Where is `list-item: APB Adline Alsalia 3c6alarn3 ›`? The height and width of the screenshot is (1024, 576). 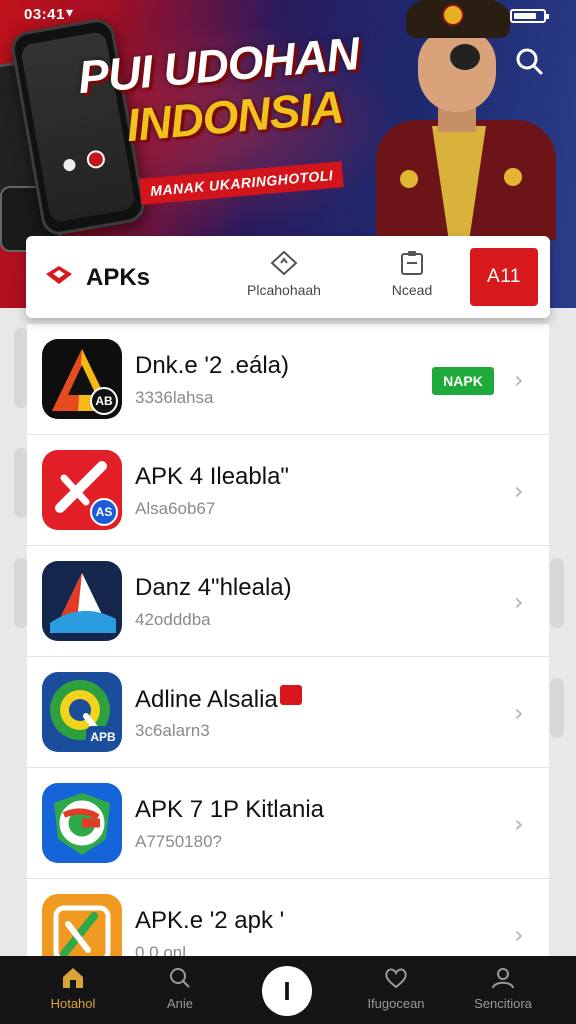
list-item: APB Adline Alsalia 3c6alarn3 › is located at coordinates (288, 712).